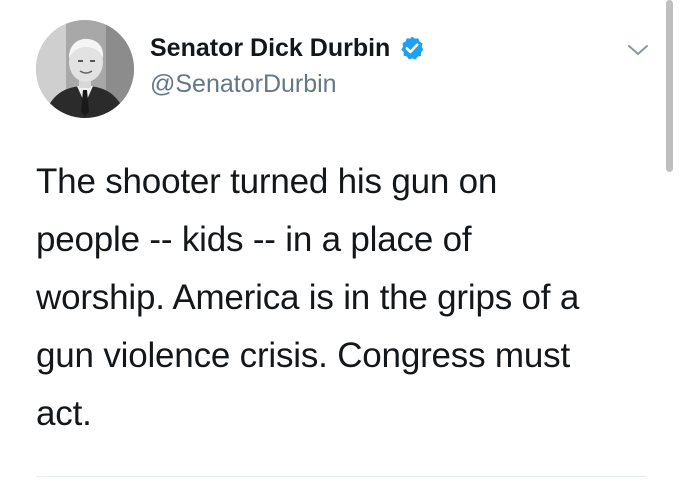 The height and width of the screenshot is (481, 680). I want to click on tweet-text-line: act., so click(64, 413).